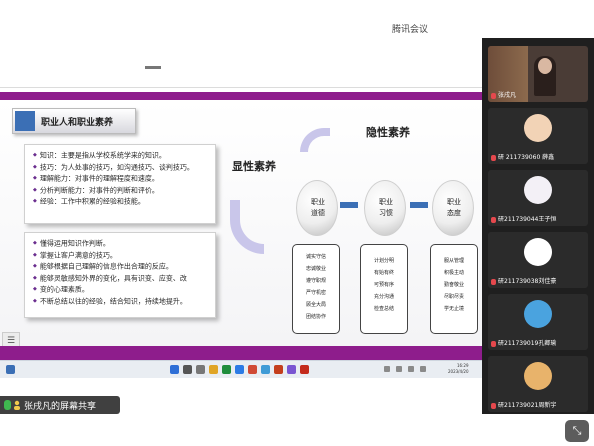 This screenshot has width=594, height=446. Describe the element at coordinates (10, 369) in the screenshot. I see `widgets-icon` at that location.